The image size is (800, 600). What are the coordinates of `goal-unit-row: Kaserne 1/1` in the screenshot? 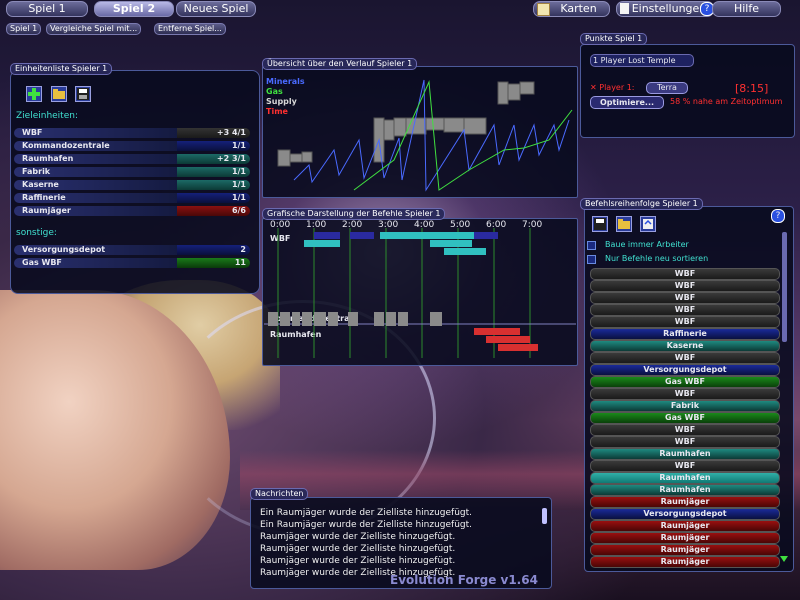 It's located at (133, 185).